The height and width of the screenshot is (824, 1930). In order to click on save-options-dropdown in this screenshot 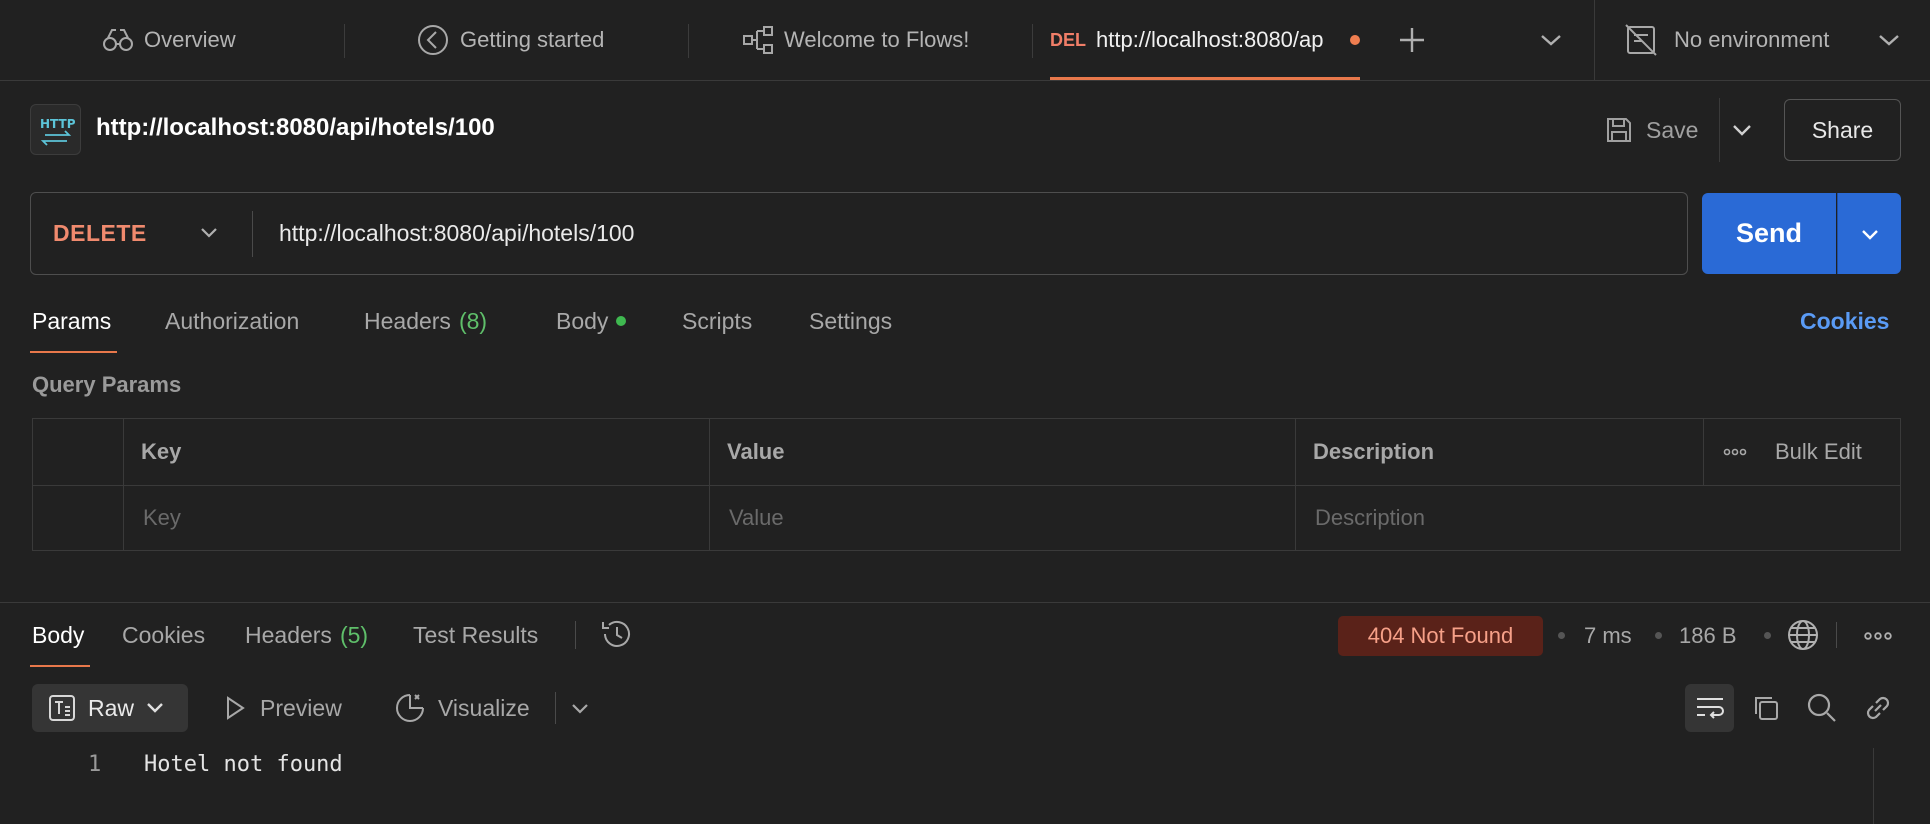, I will do `click(1742, 130)`.